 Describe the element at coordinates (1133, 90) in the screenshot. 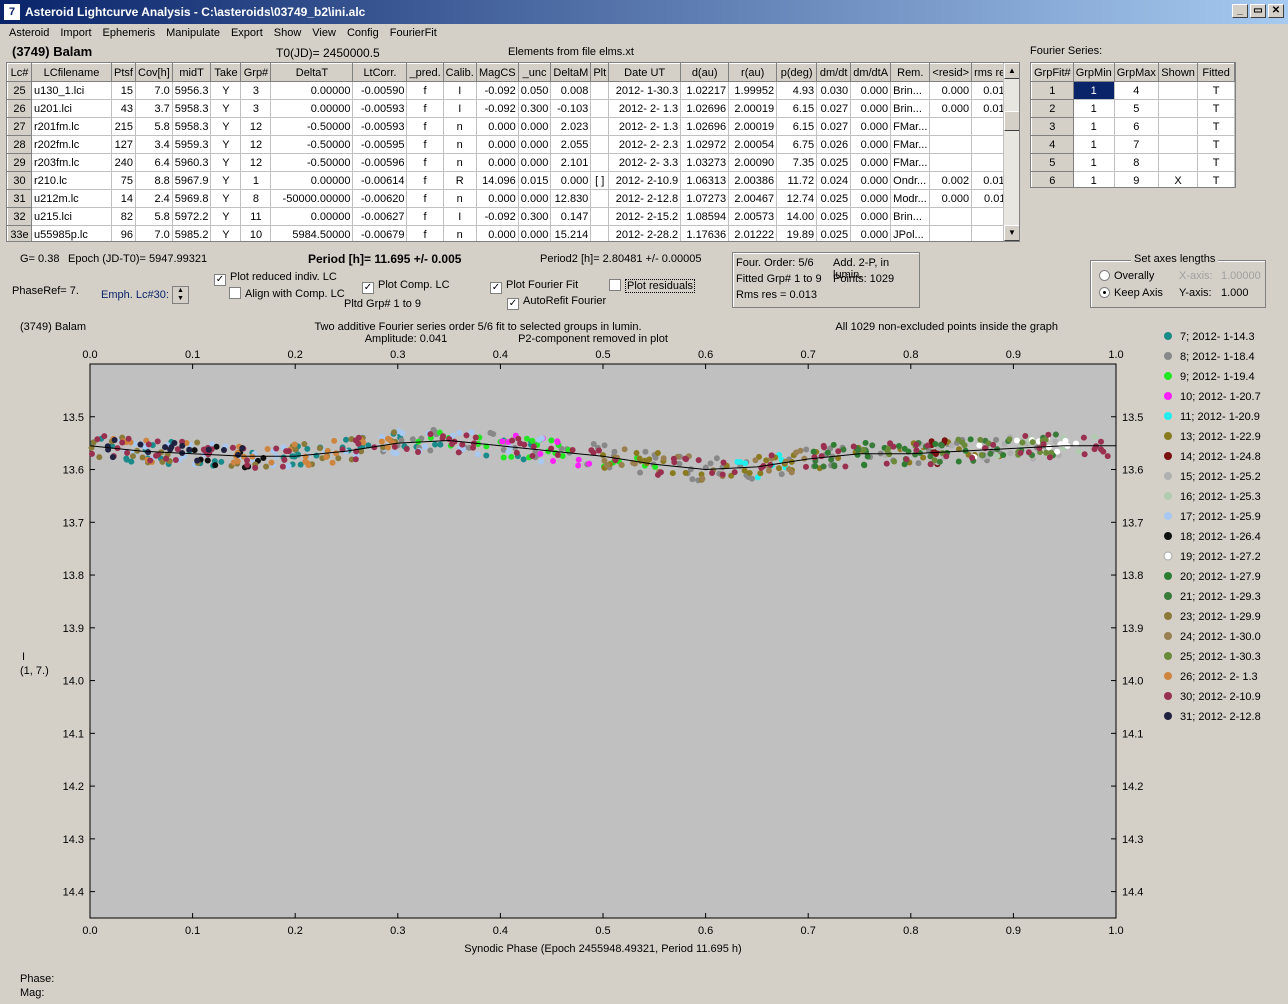

I see `fourier-row: 114T` at that location.